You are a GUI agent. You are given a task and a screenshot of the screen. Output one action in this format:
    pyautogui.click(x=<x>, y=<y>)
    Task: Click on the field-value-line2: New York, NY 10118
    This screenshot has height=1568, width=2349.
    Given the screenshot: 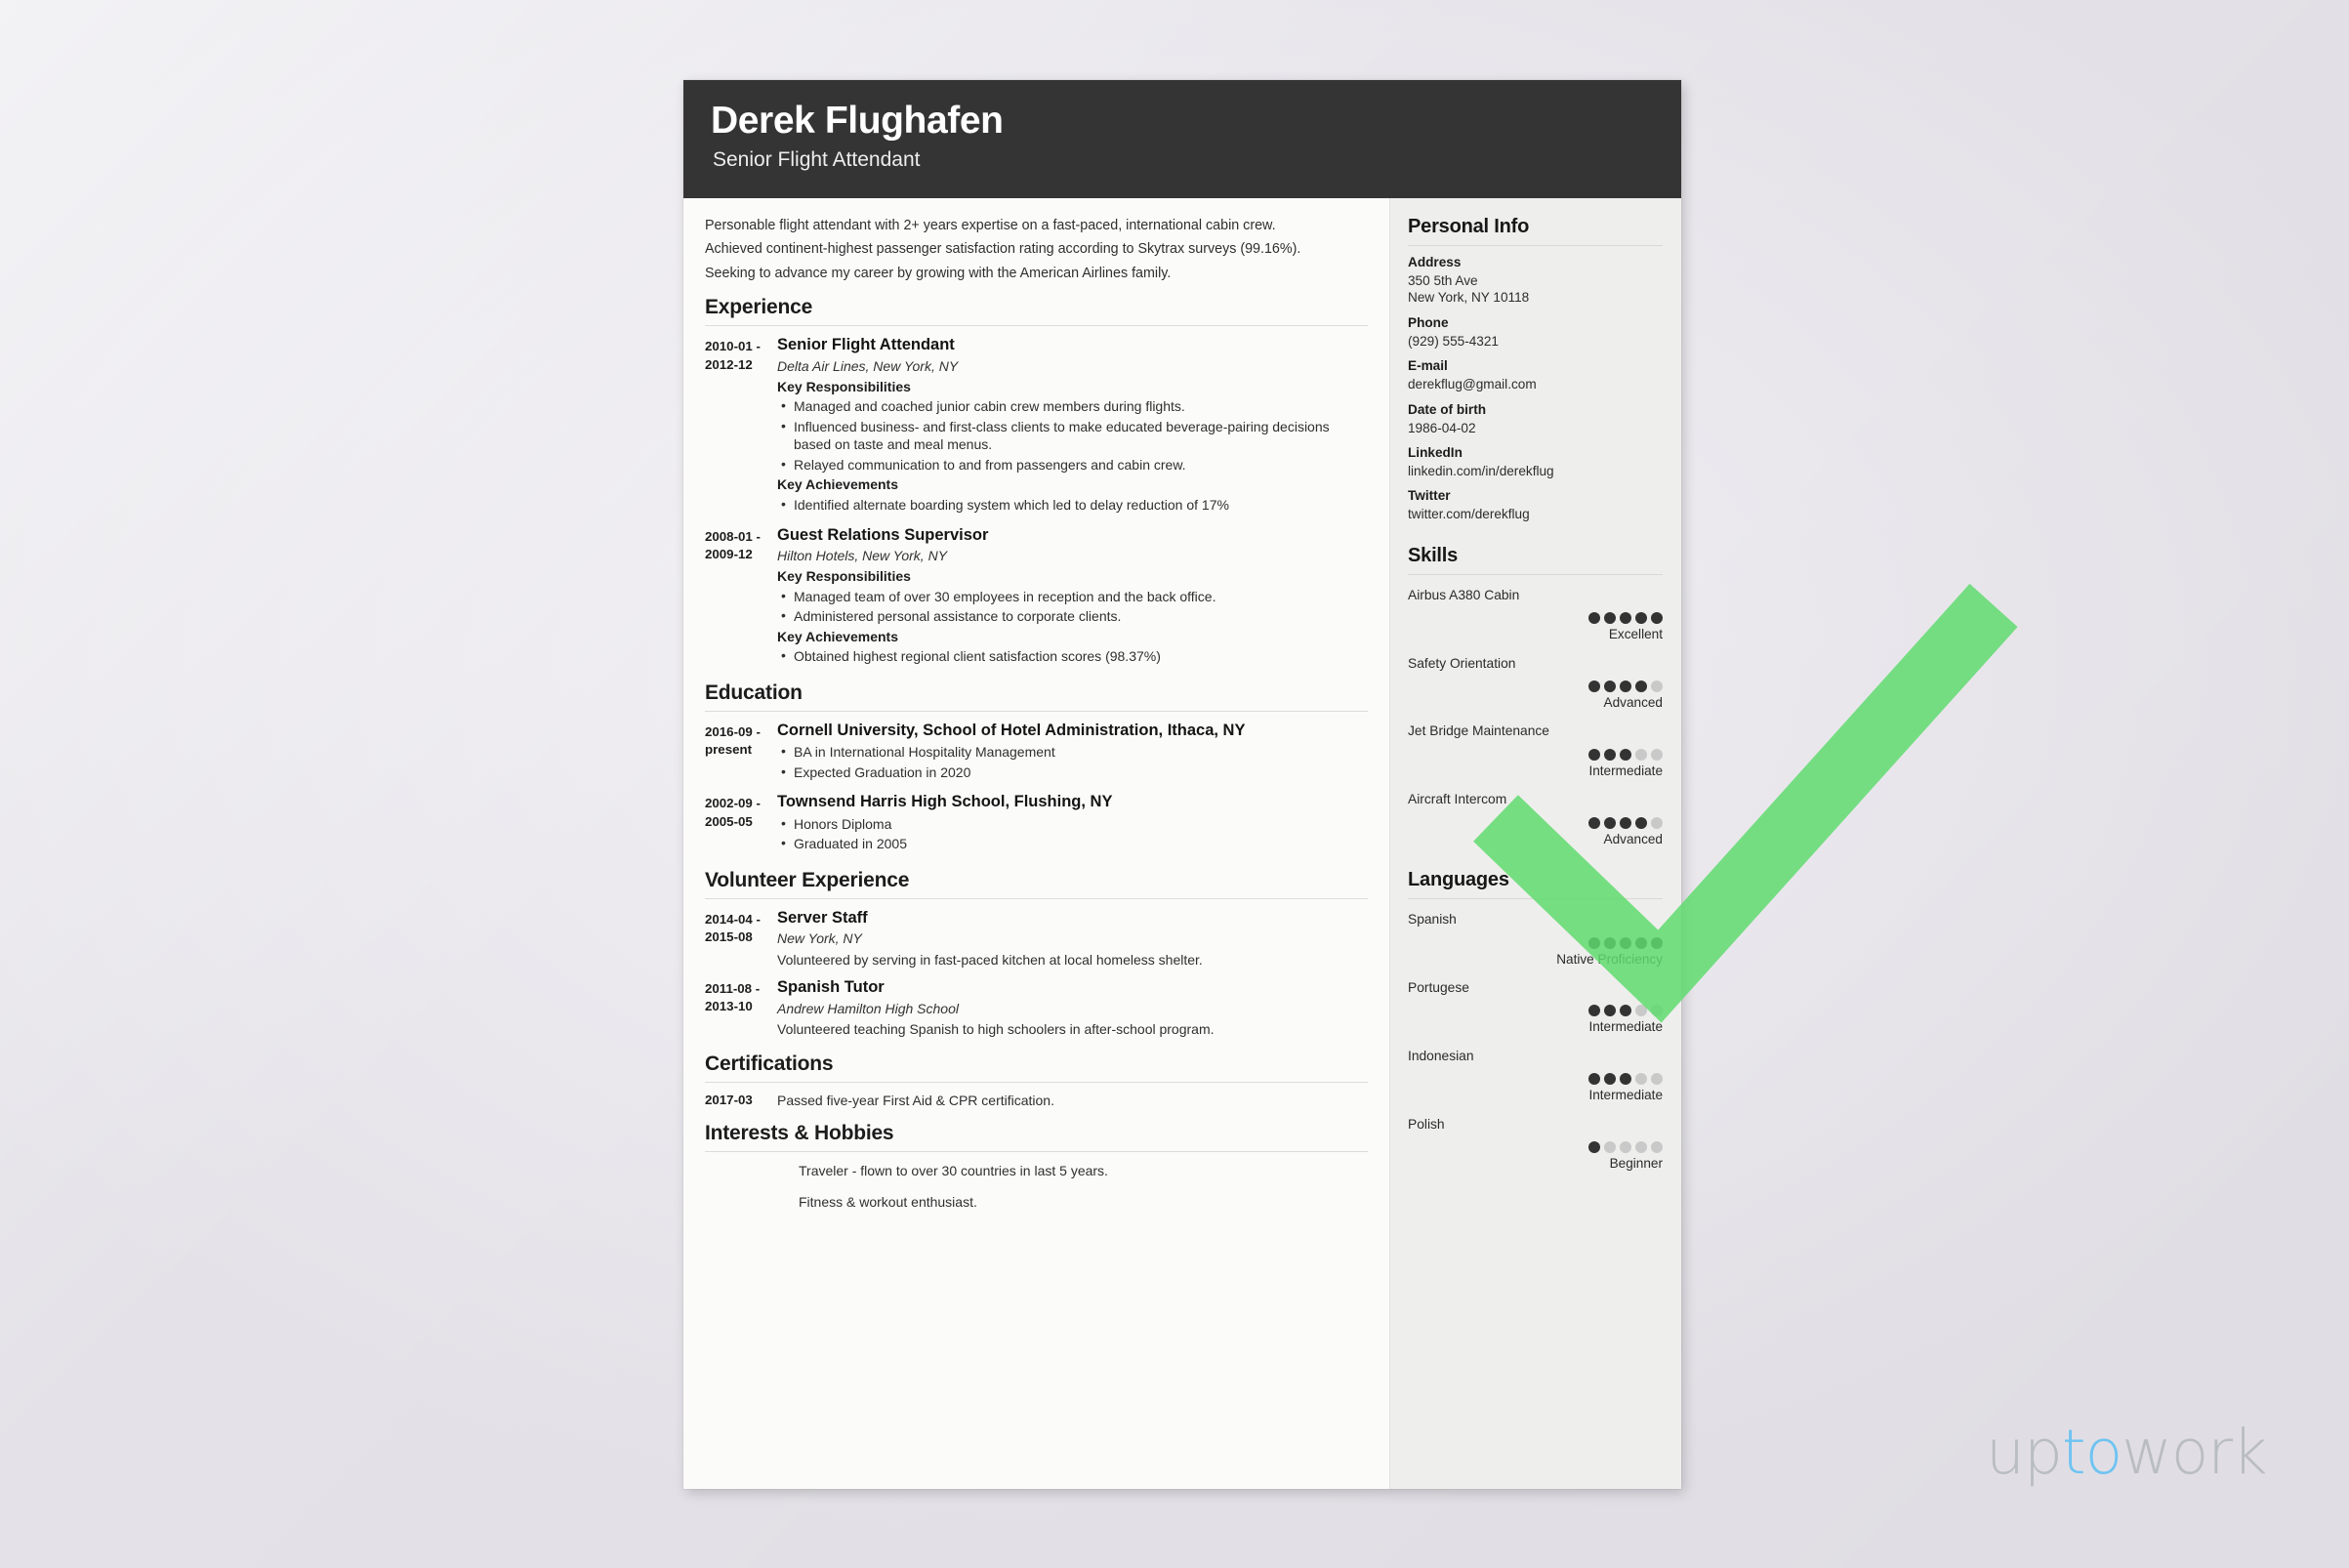 What is the action you would take?
    pyautogui.click(x=1469, y=298)
    